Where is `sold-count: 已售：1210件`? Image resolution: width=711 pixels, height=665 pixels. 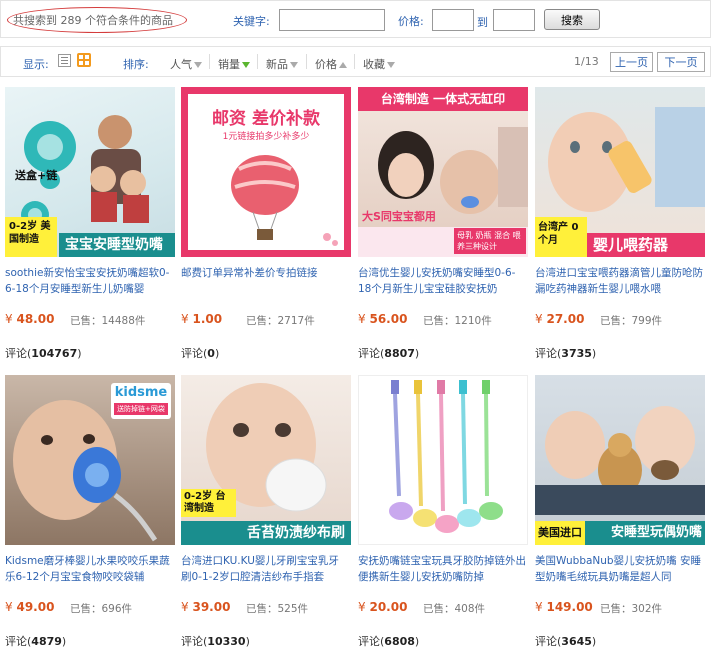
sold-count: 已售：1210件 is located at coordinates (457, 321).